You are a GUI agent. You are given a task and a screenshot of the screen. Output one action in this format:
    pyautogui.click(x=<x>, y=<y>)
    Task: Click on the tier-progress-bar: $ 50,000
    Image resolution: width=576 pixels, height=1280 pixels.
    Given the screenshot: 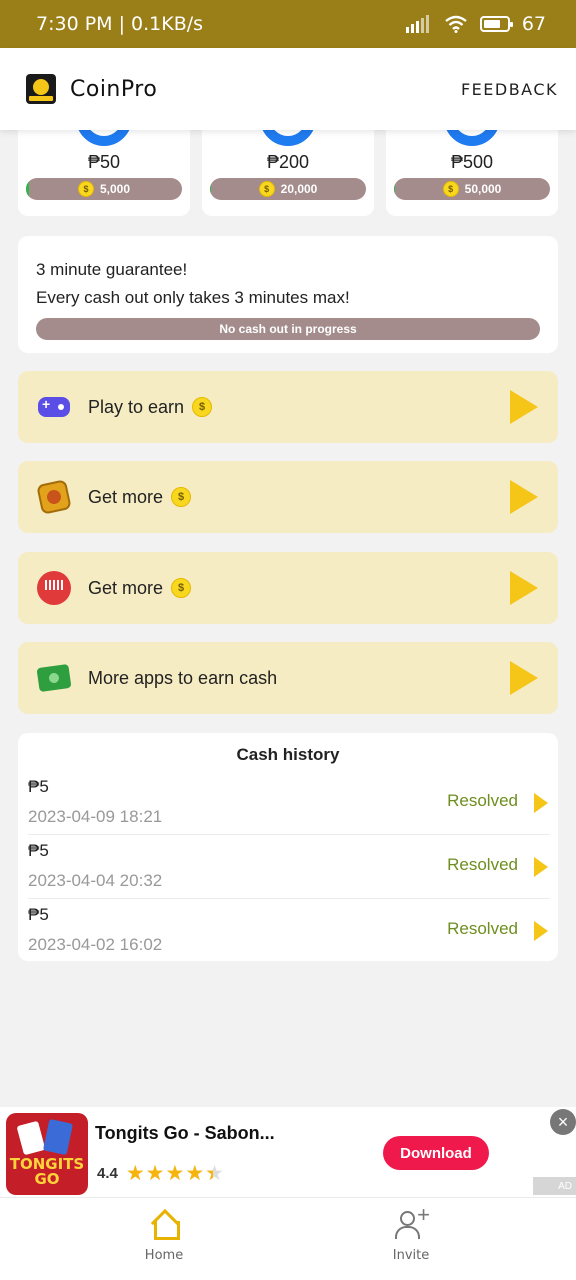 What is the action you would take?
    pyautogui.click(x=472, y=189)
    